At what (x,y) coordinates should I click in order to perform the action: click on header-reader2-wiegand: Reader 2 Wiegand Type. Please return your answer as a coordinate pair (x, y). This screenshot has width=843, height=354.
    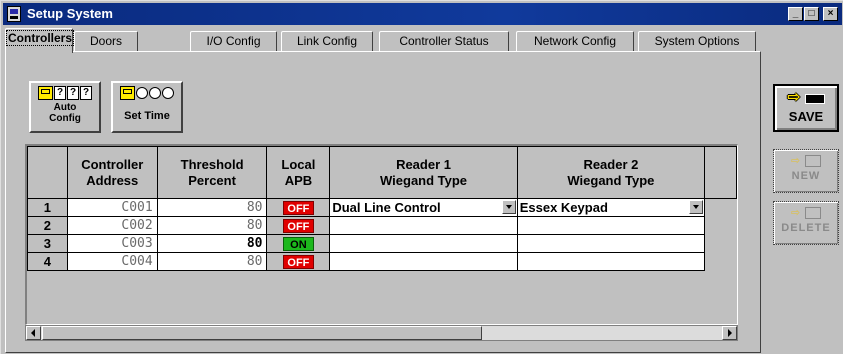
    Looking at the image, I should click on (611, 172).